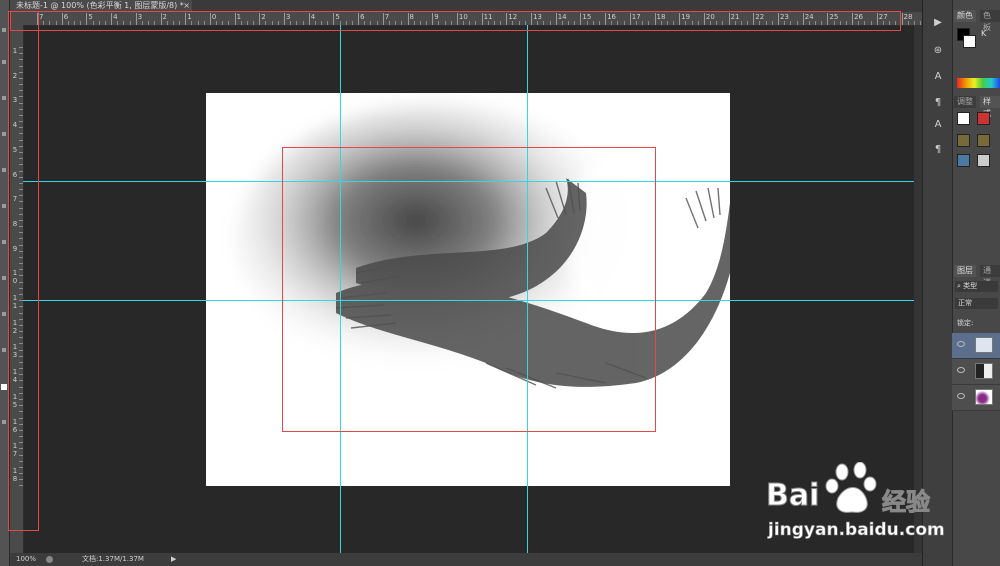 The height and width of the screenshot is (566, 1000). I want to click on adjustment-layer-icon, so click(984, 345).